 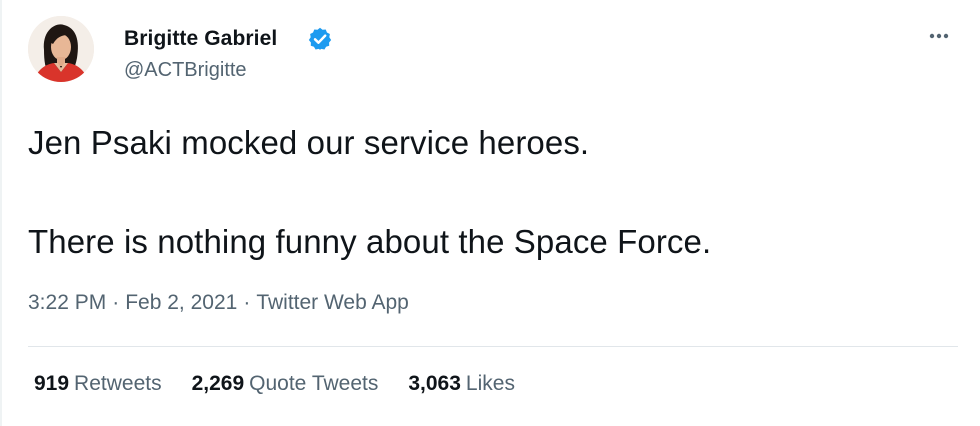 What do you see at coordinates (200, 39) in the screenshot?
I see `author-display-name: Brigitte Gabriel` at bounding box center [200, 39].